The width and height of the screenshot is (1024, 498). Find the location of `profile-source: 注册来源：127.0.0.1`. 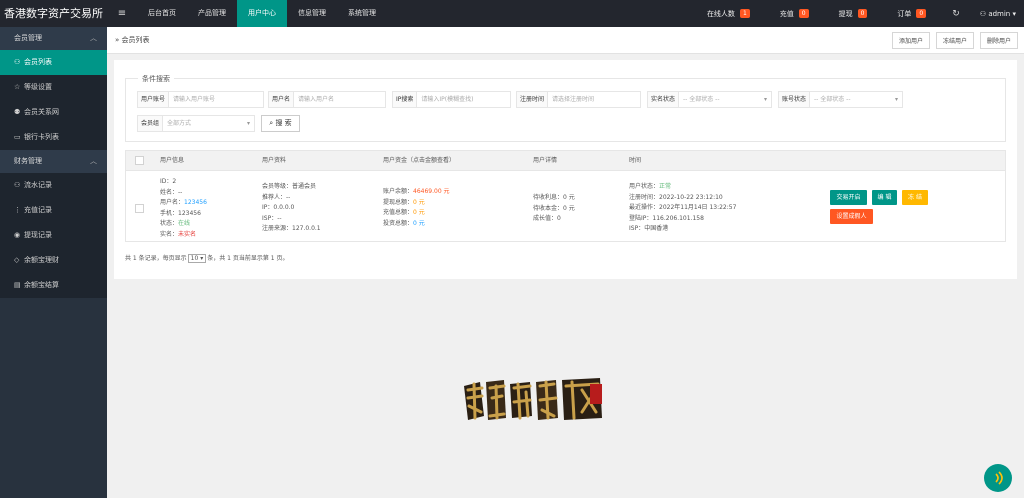

profile-source: 注册来源：127.0.0.1 is located at coordinates (291, 228).